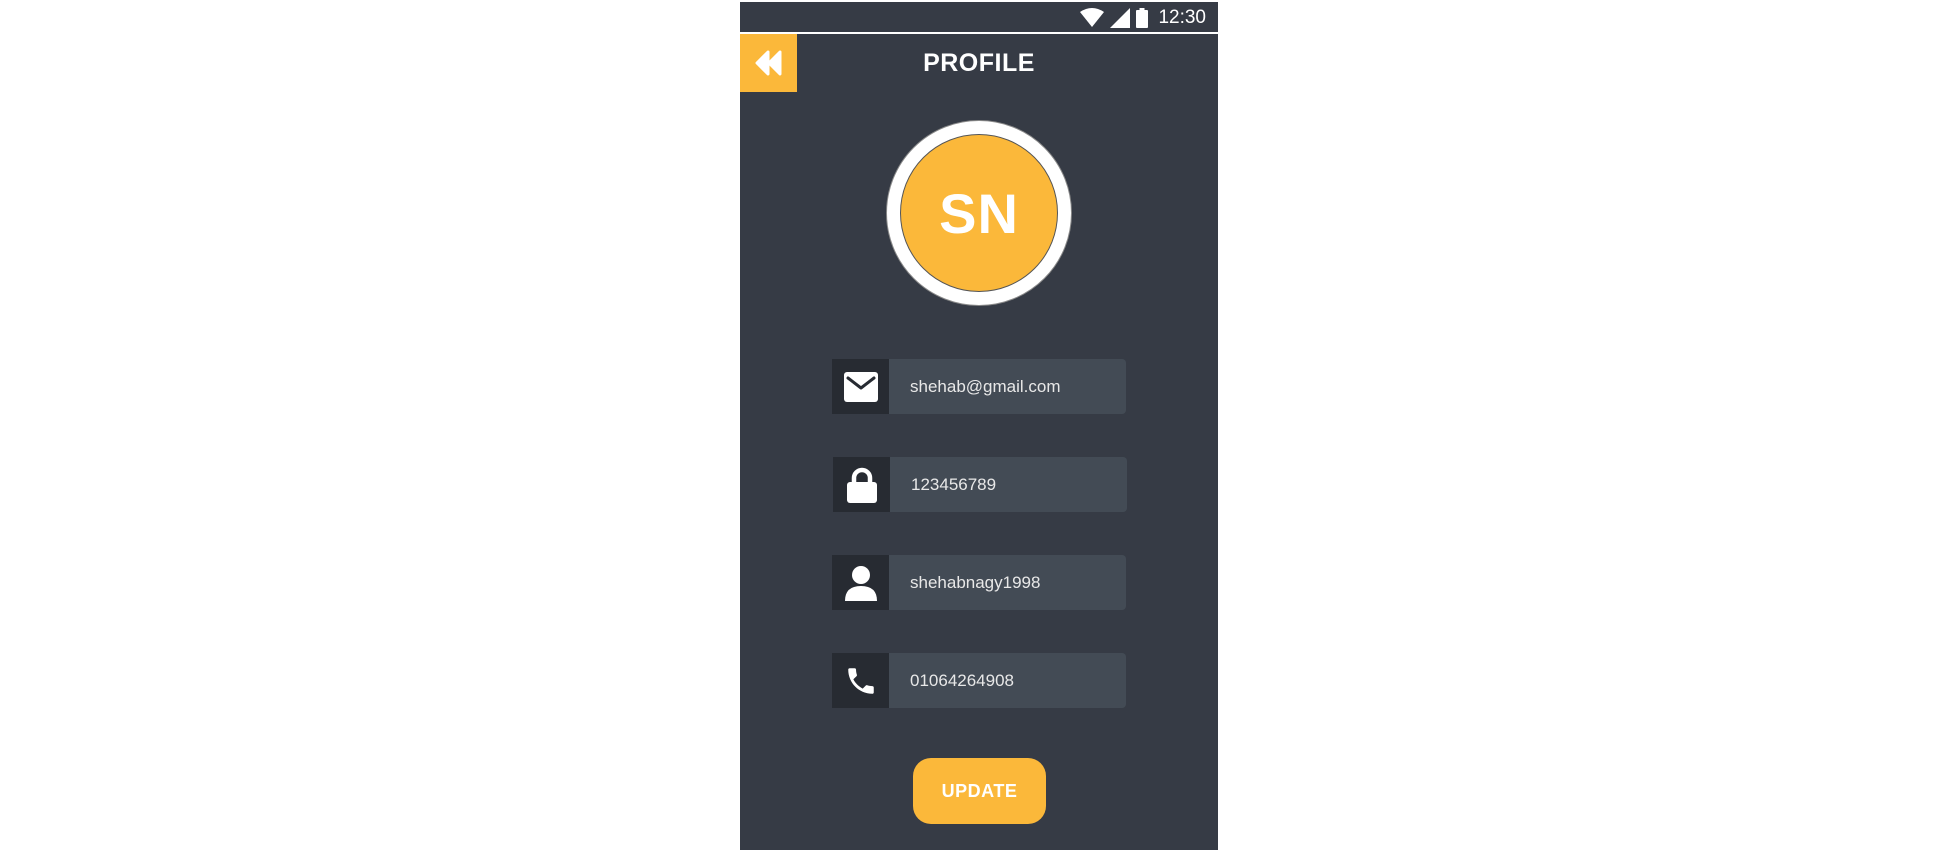  I want to click on phone-icon-box, so click(860, 680).